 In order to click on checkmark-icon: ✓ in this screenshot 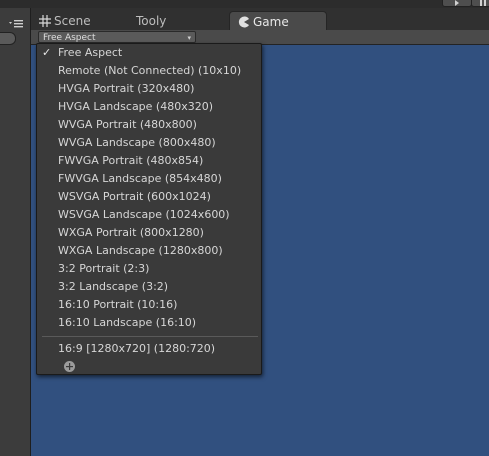, I will do `click(47, 52)`.